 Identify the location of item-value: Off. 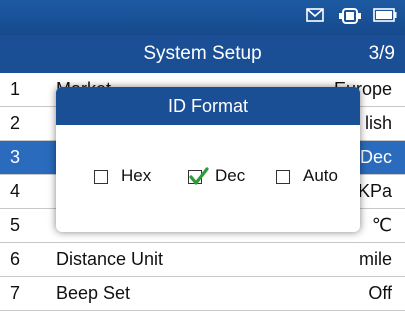
(380, 293).